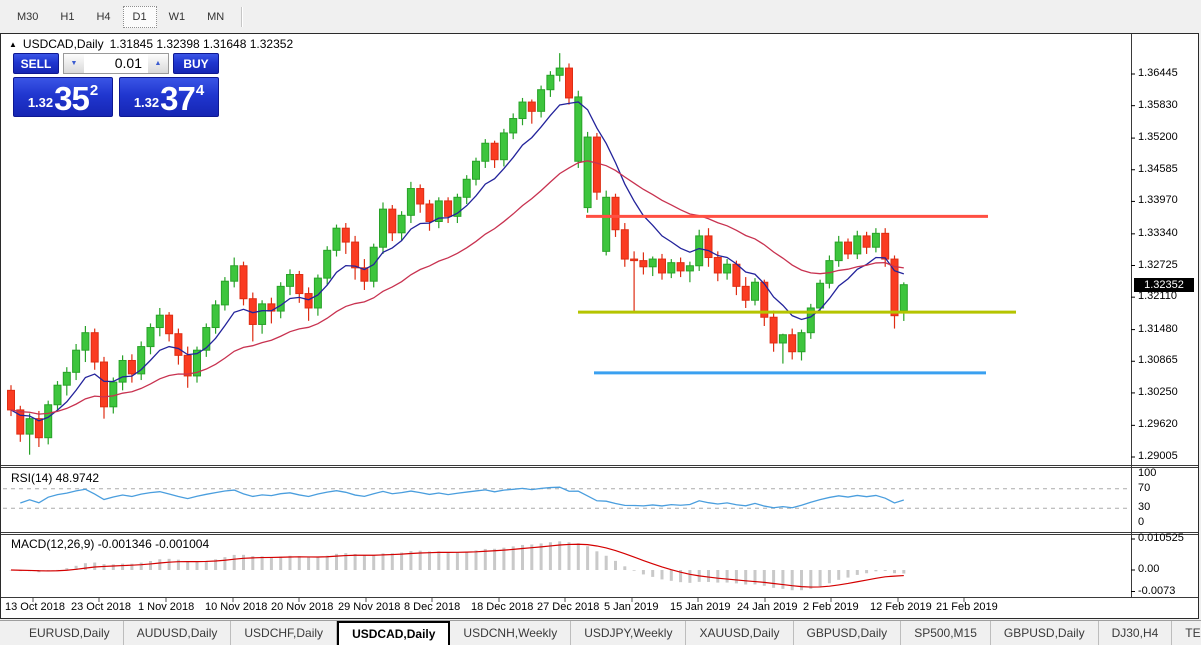 Image resolution: width=1201 pixels, height=645 pixels. Describe the element at coordinates (72, 98) in the screenshot. I see `sell-price-main: 35` at that location.